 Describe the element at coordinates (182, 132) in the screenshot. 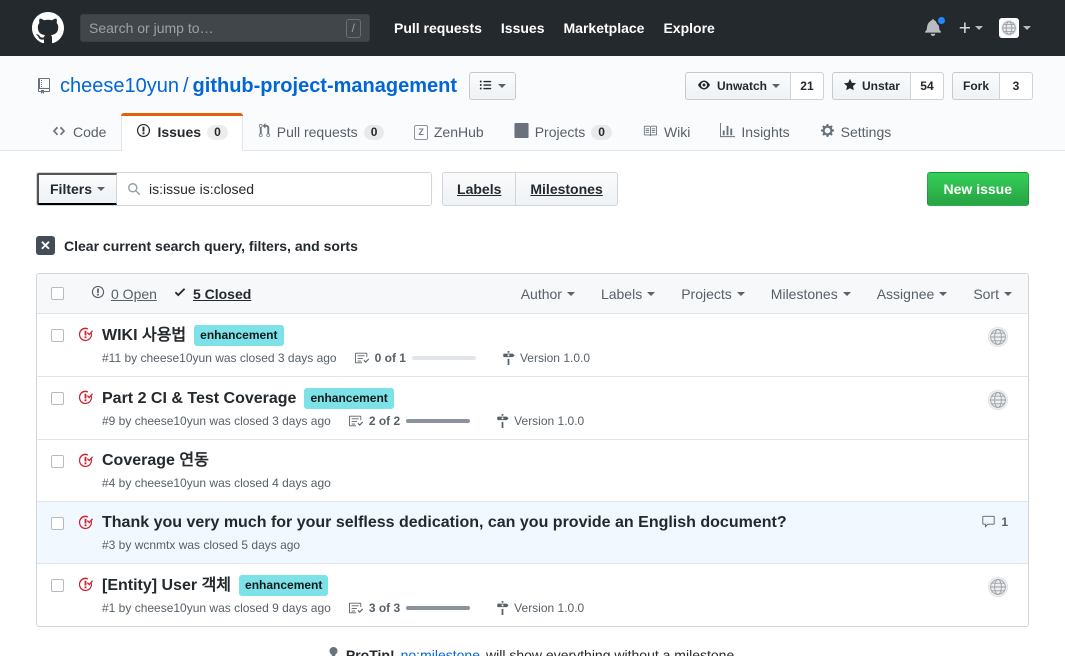

I see `tab-issues: Issues 0` at that location.